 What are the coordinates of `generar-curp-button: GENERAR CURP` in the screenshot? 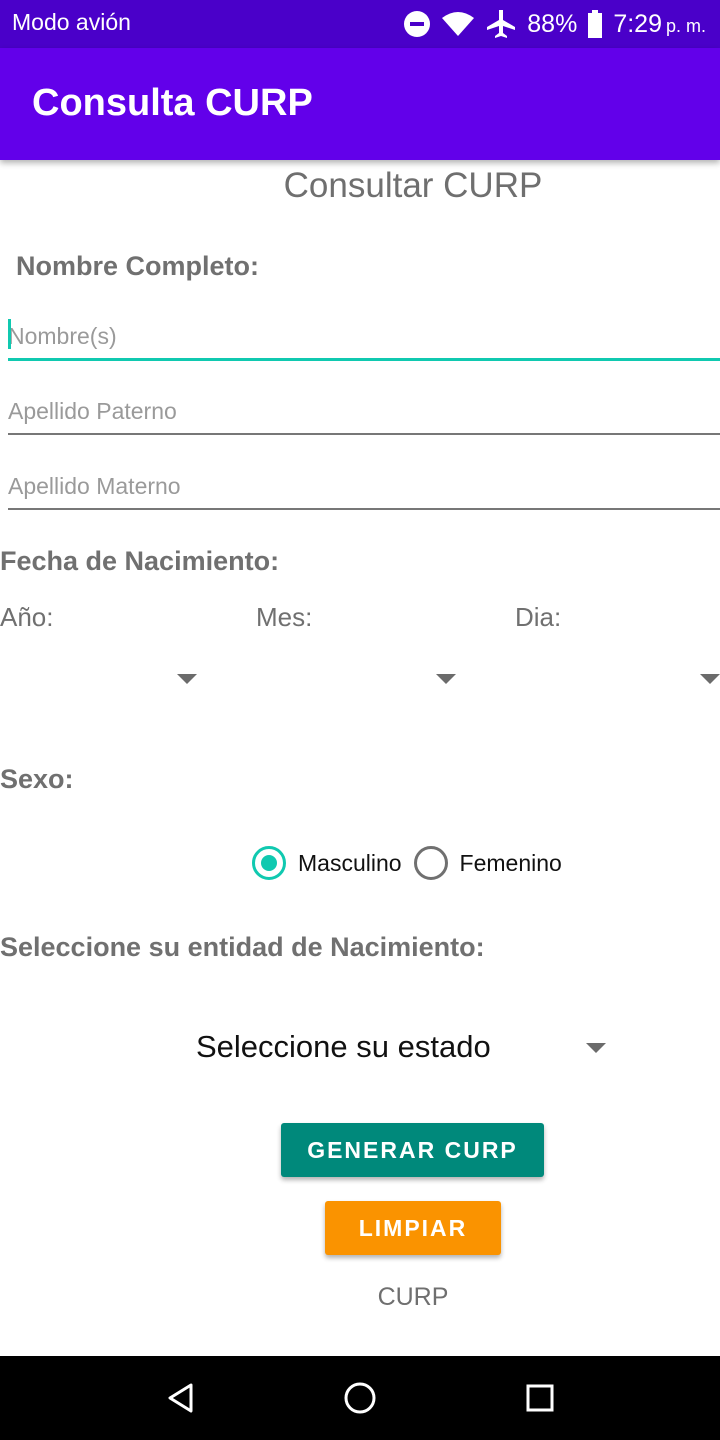 It's located at (412, 1150).